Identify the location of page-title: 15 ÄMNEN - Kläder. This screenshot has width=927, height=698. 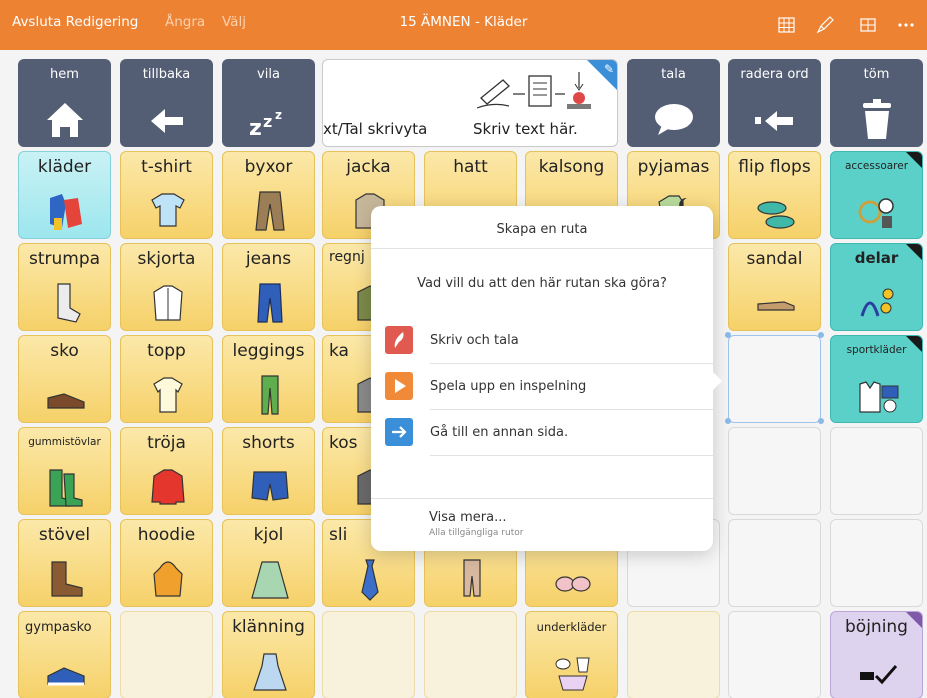
(463, 22).